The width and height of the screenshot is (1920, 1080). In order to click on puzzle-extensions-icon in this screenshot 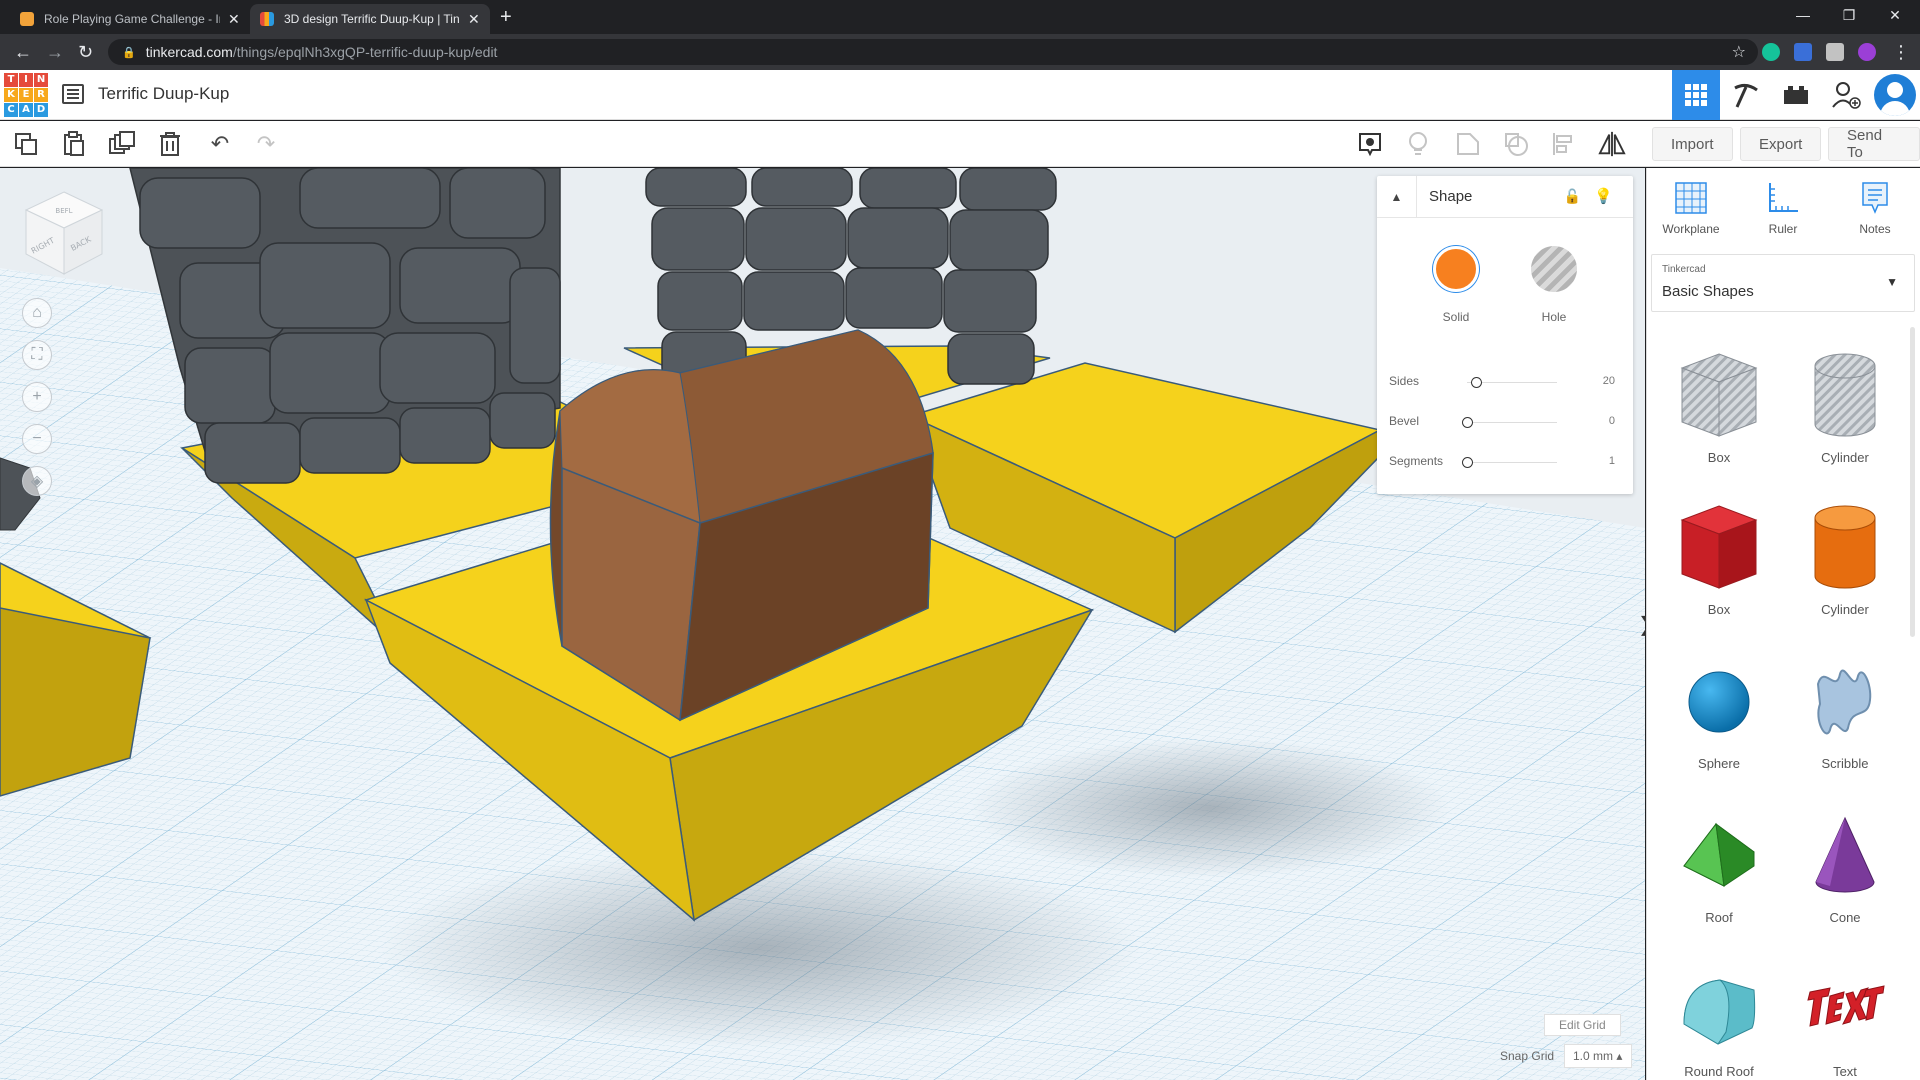, I will do `click(1835, 52)`.